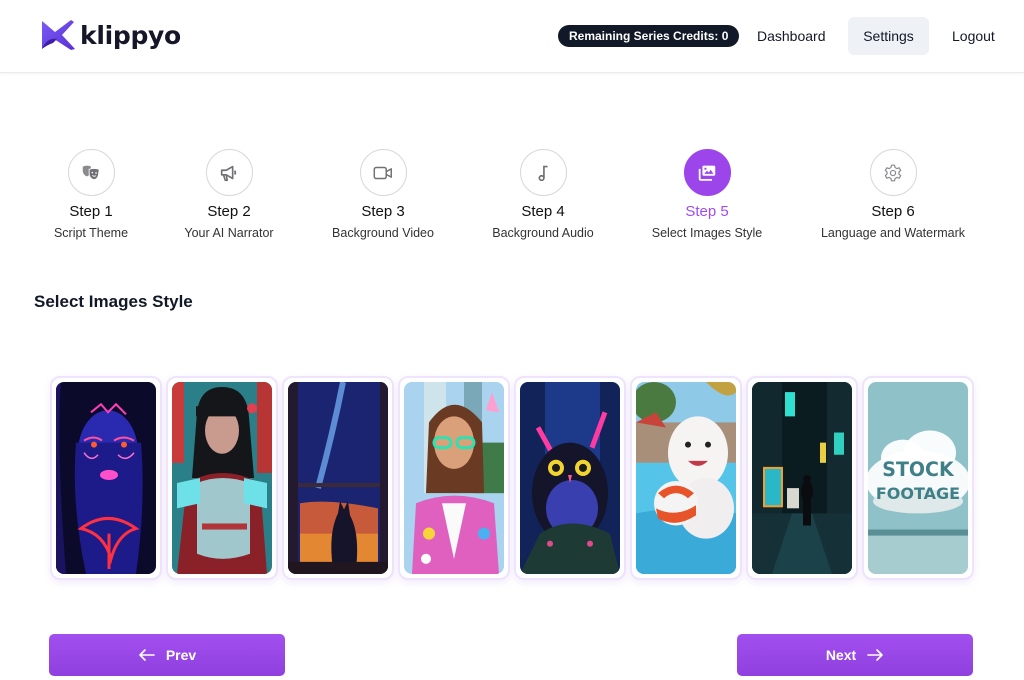  I want to click on style-card-neon-glow-portrait, so click(106, 478).